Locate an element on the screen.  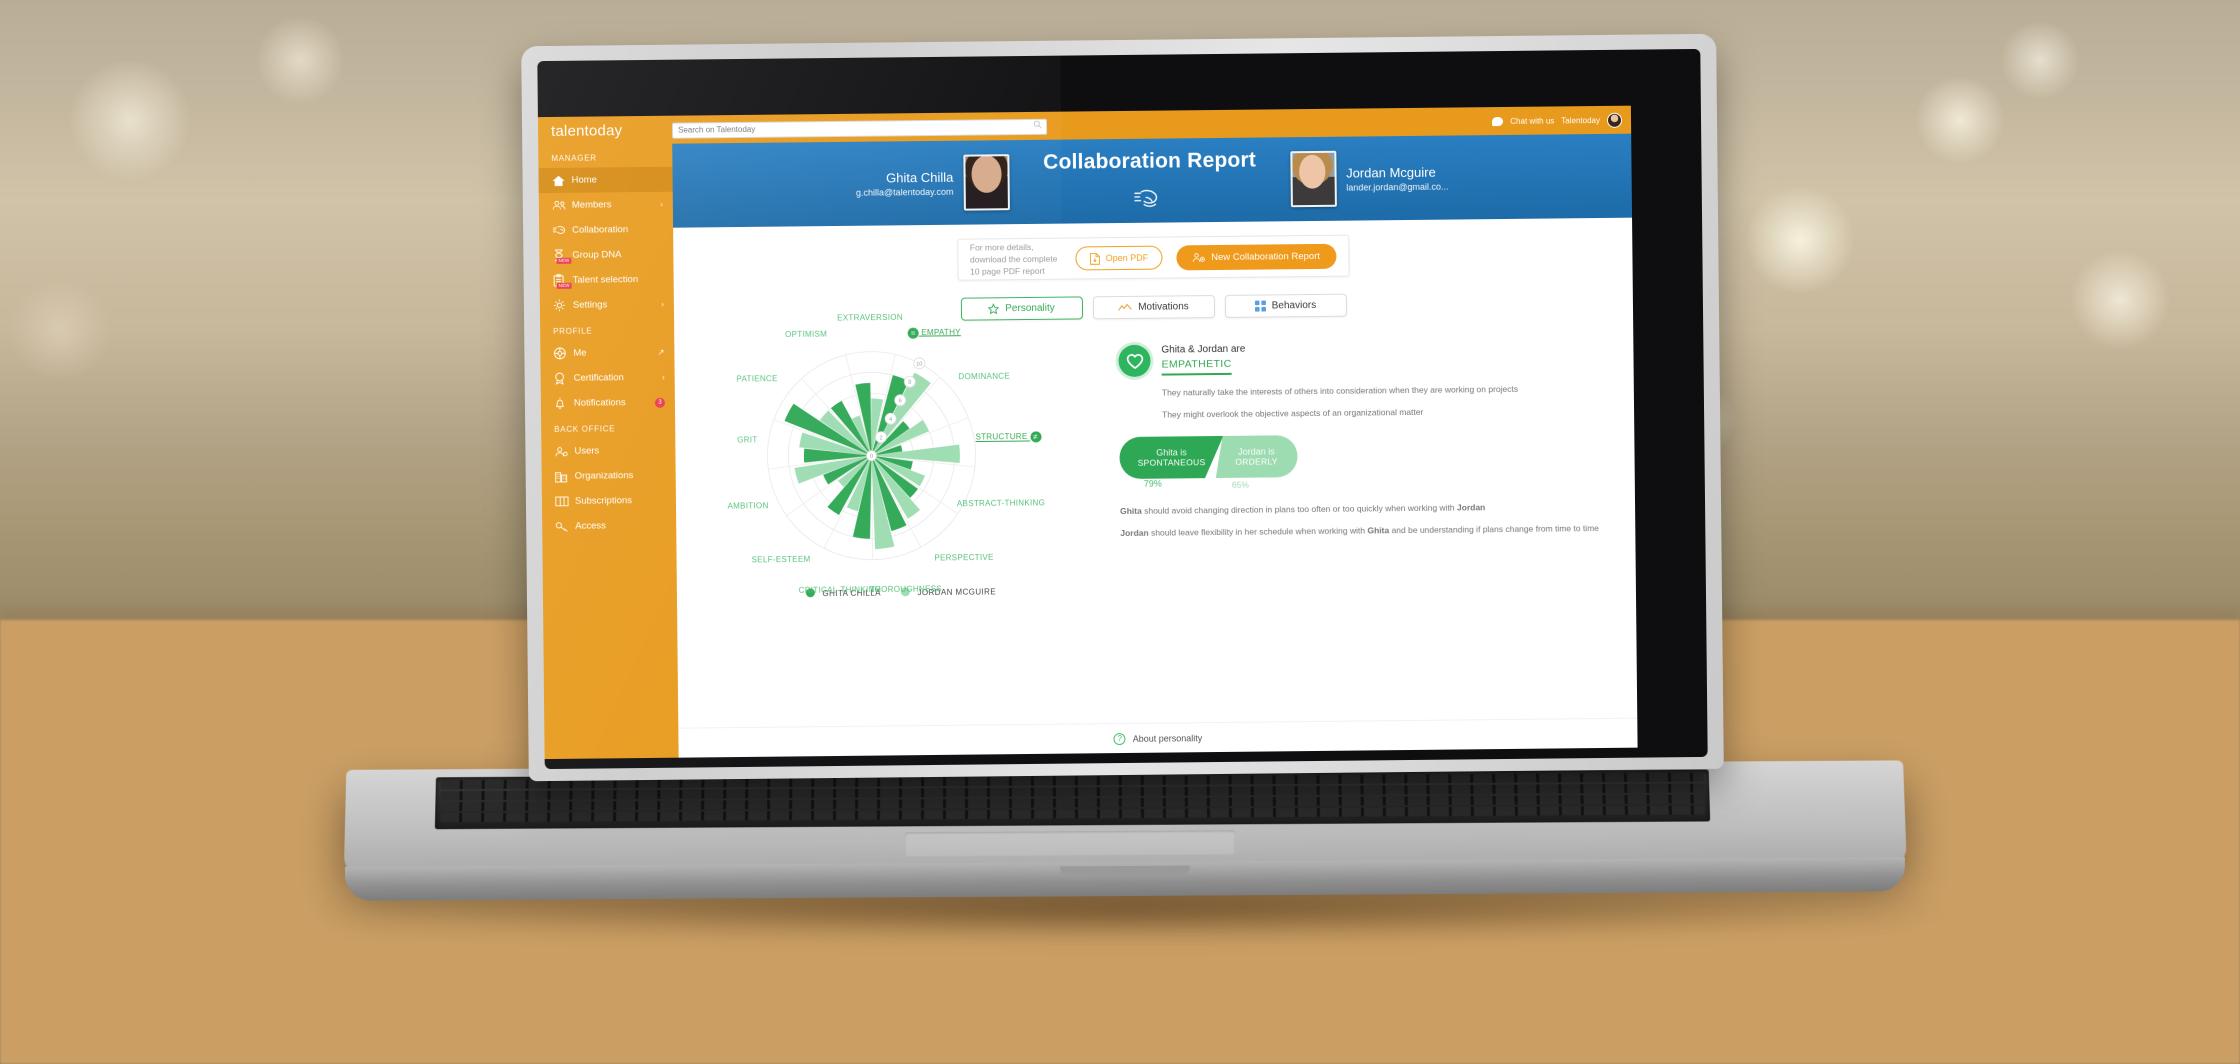
users-icon is located at coordinates (564, 451).